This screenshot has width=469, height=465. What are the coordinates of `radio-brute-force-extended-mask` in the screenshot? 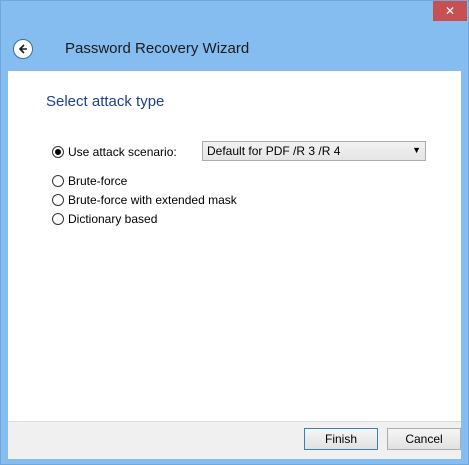 It's located at (58, 200).